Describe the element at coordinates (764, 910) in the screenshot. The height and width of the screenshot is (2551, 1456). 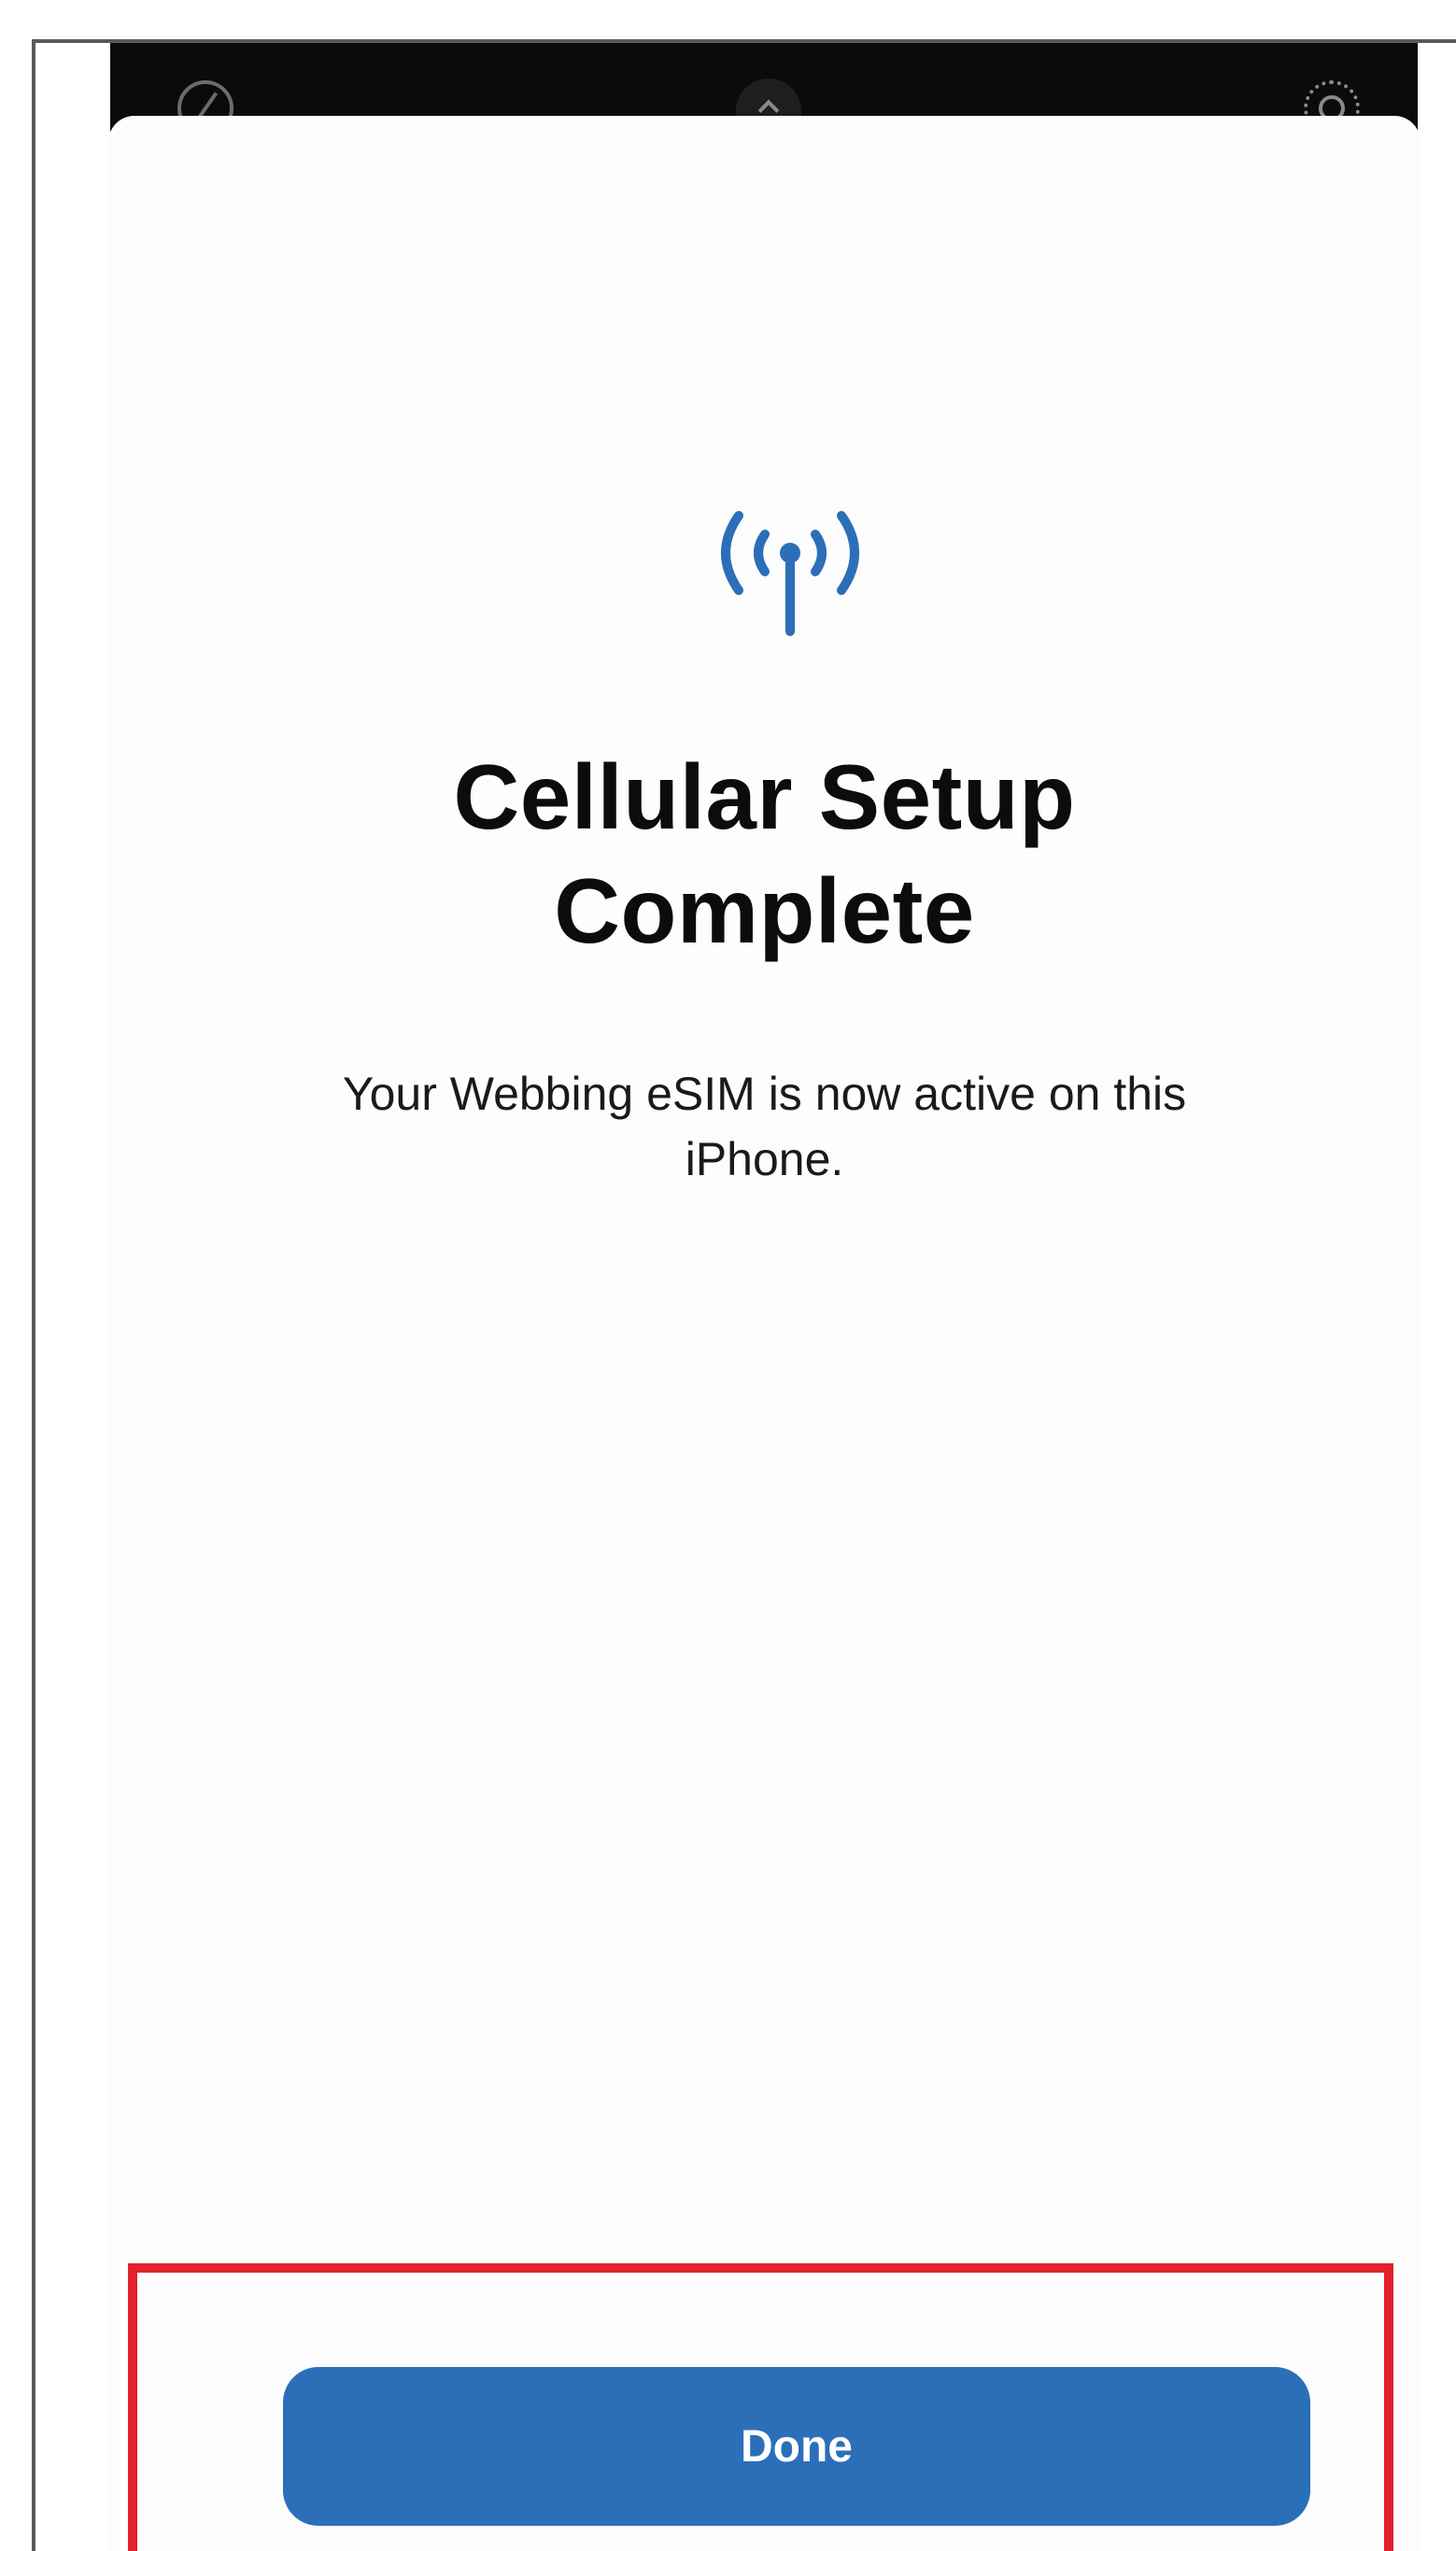
I see `title-line-2: Complete` at that location.